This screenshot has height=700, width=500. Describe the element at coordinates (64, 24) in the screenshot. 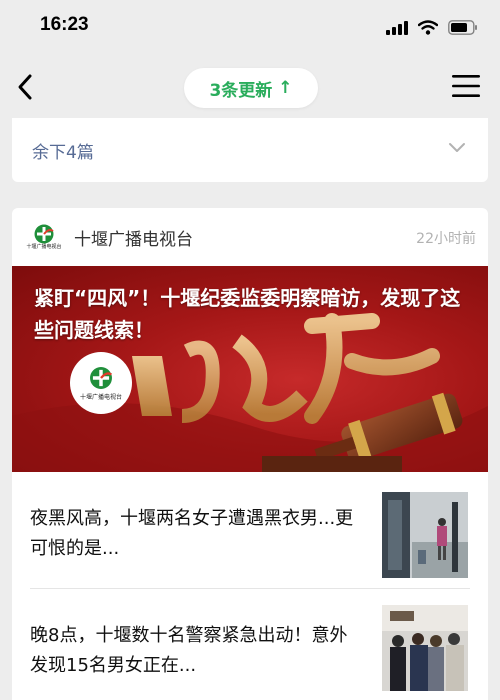

I see `status-time: 16:23` at that location.